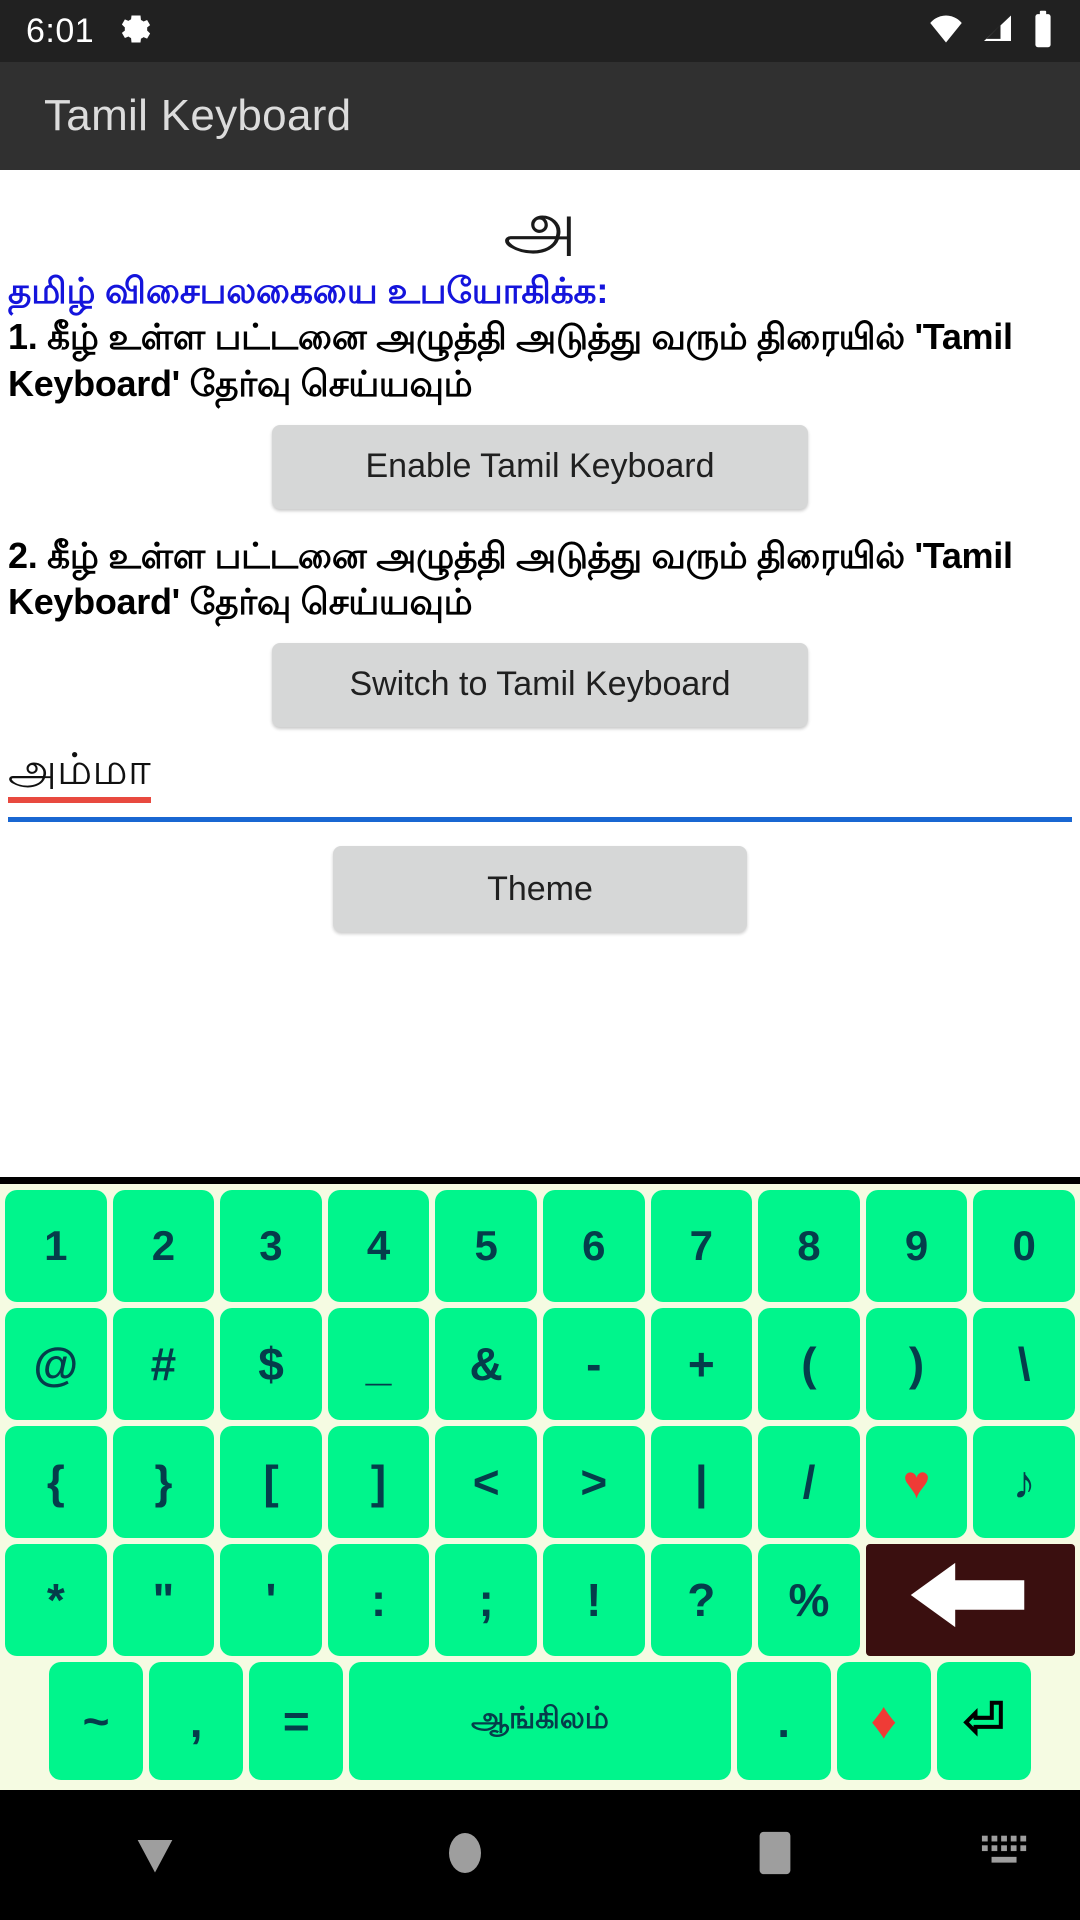  Describe the element at coordinates (163, 1364) in the screenshot. I see `key-hash: #` at that location.